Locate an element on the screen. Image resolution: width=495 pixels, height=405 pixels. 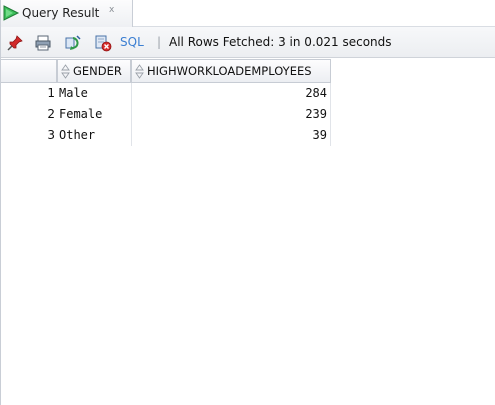
table-row: 1 Male 284 is located at coordinates (248, 93).